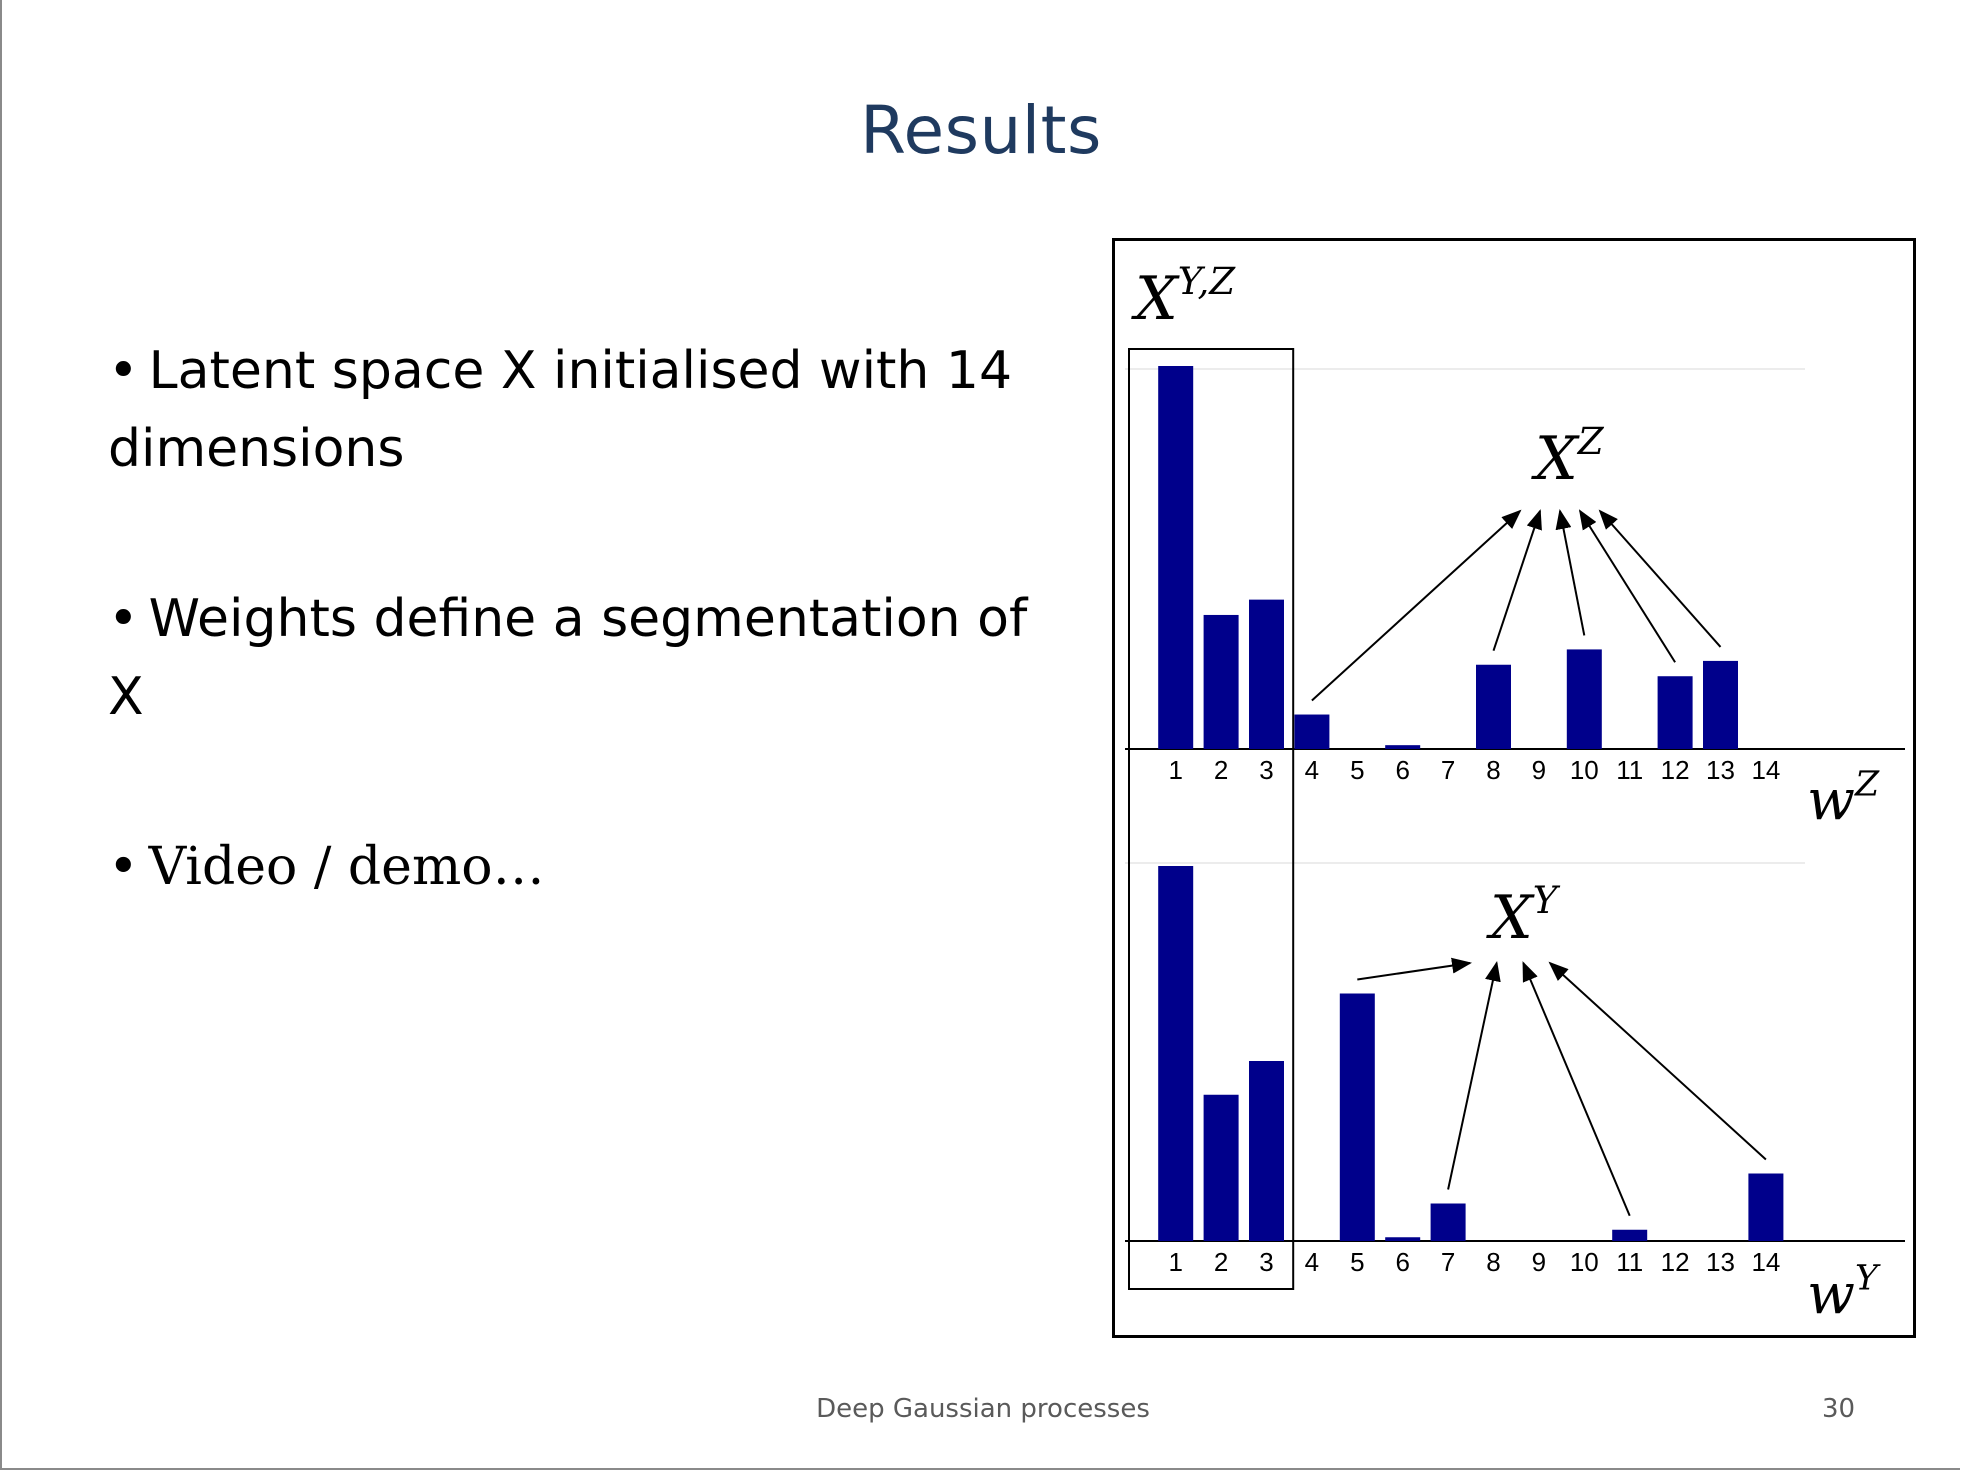 This screenshot has height=1472, width=1962. What do you see at coordinates (1844, 1292) in the screenshot?
I see `x-axis-label: wY` at bounding box center [1844, 1292].